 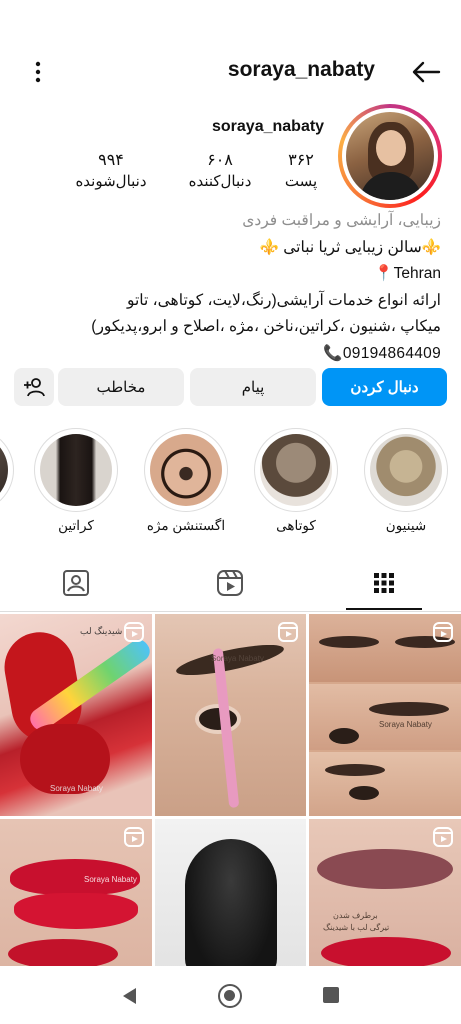 What do you see at coordinates (111, 170) in the screenshot?
I see `stat-following: ۹۹۴ دنبال‌شونده` at bounding box center [111, 170].